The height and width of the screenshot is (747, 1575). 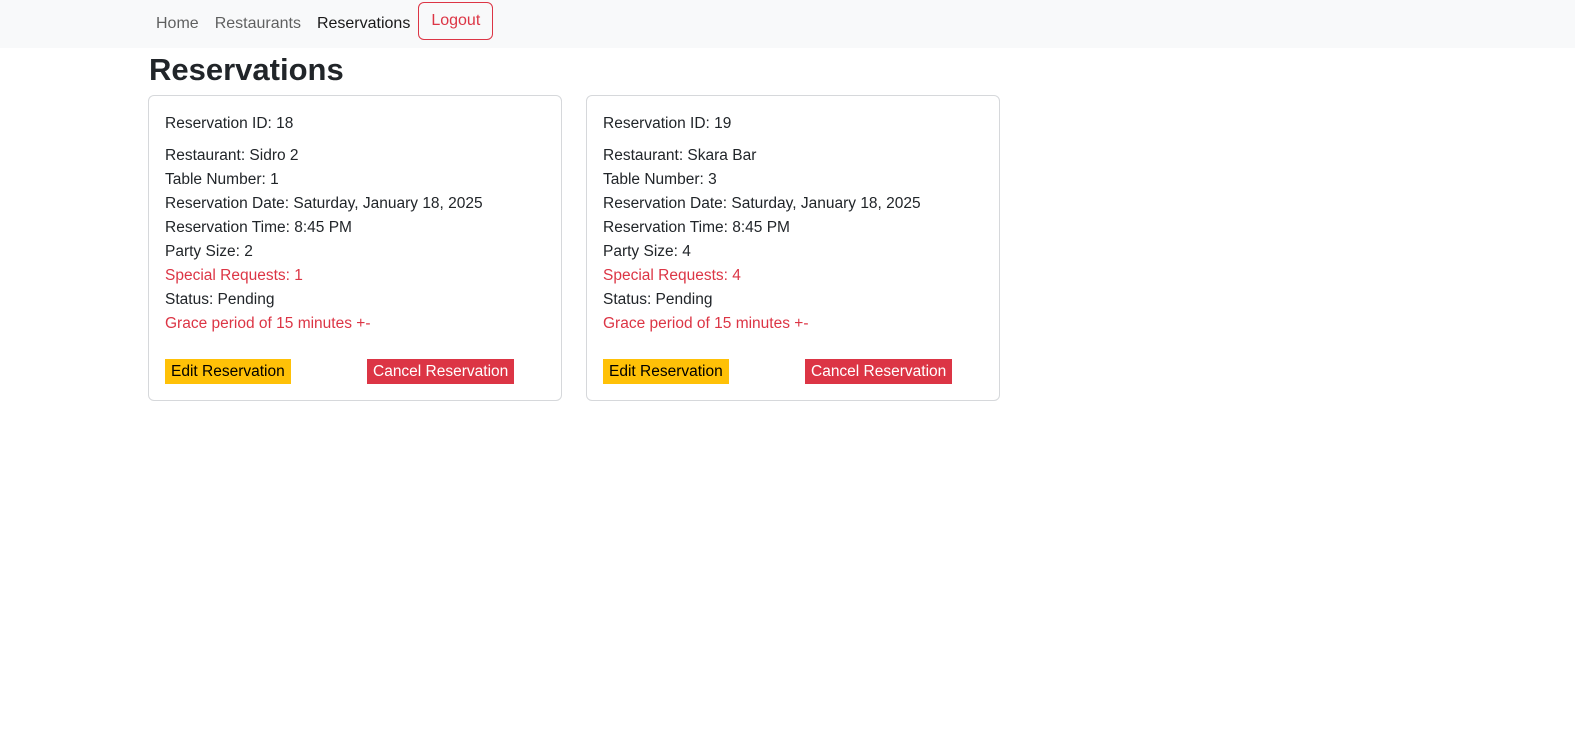 What do you see at coordinates (363, 24) in the screenshot?
I see `nav-link-reservations: Reservations` at bounding box center [363, 24].